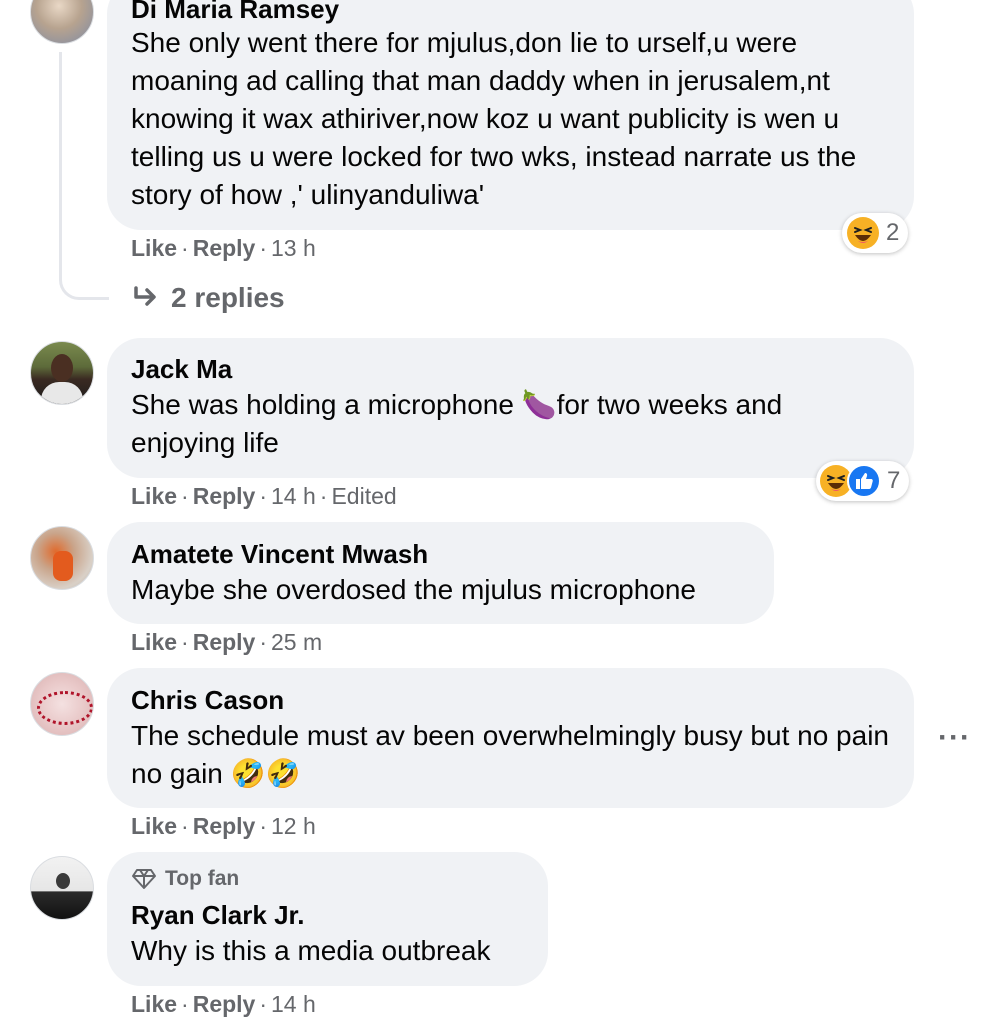  Describe the element at coordinates (144, 879) in the screenshot. I see `diamond-icon` at that location.